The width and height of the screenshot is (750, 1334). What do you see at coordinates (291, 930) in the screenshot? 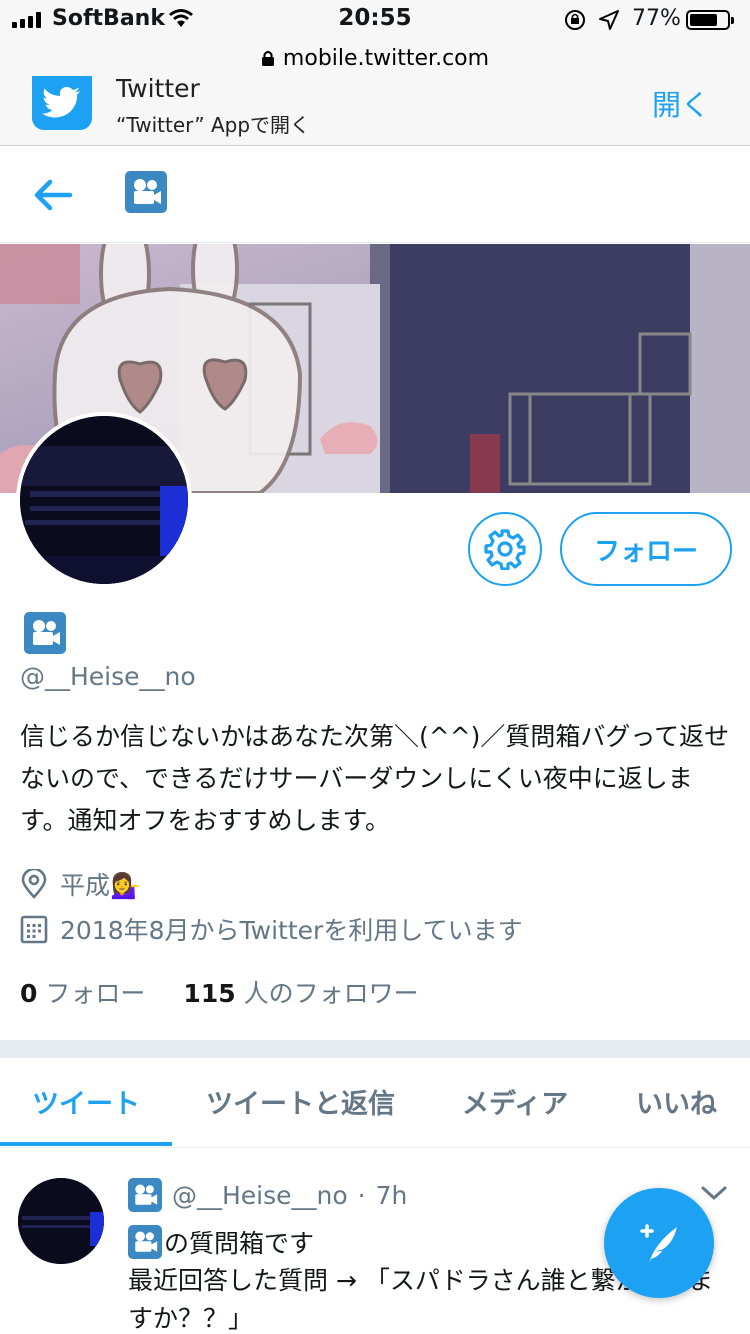
I see `join-date-text: 2018年8月からTwitterを利用しています` at bounding box center [291, 930].